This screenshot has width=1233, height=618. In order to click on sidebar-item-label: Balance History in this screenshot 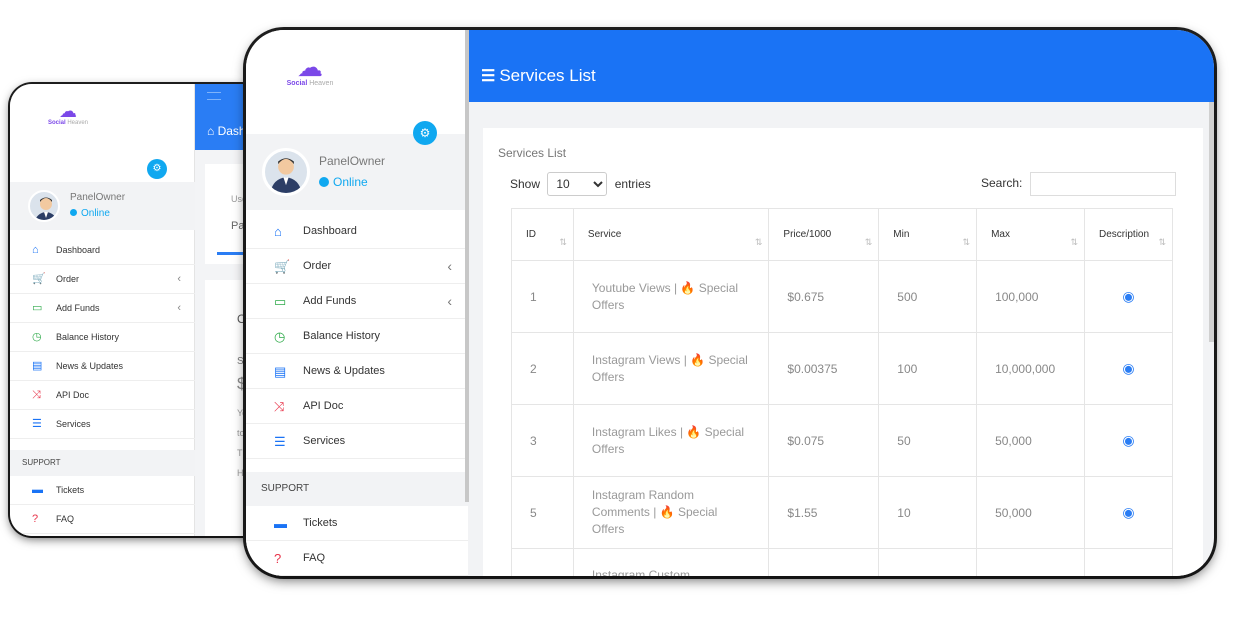, I will do `click(342, 336)`.